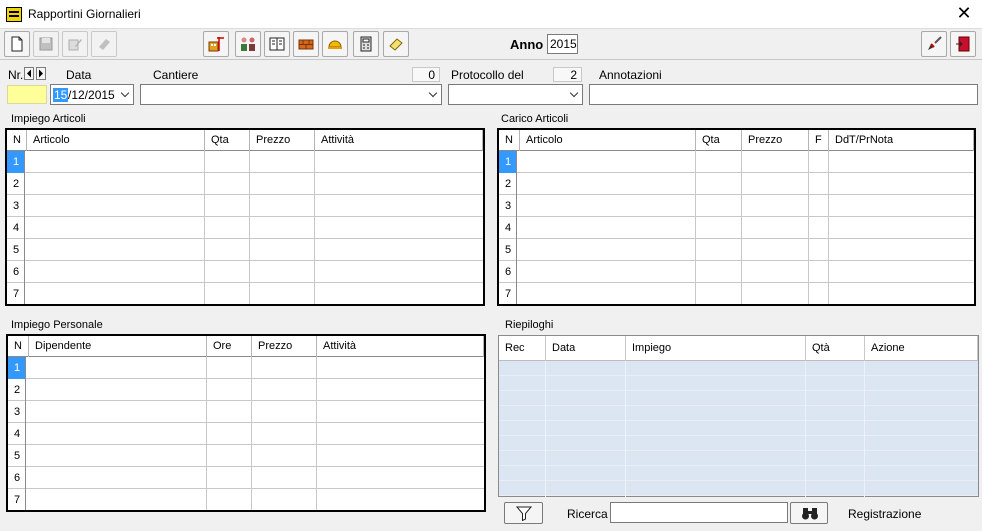  I want to click on pulisci-button, so click(396, 44).